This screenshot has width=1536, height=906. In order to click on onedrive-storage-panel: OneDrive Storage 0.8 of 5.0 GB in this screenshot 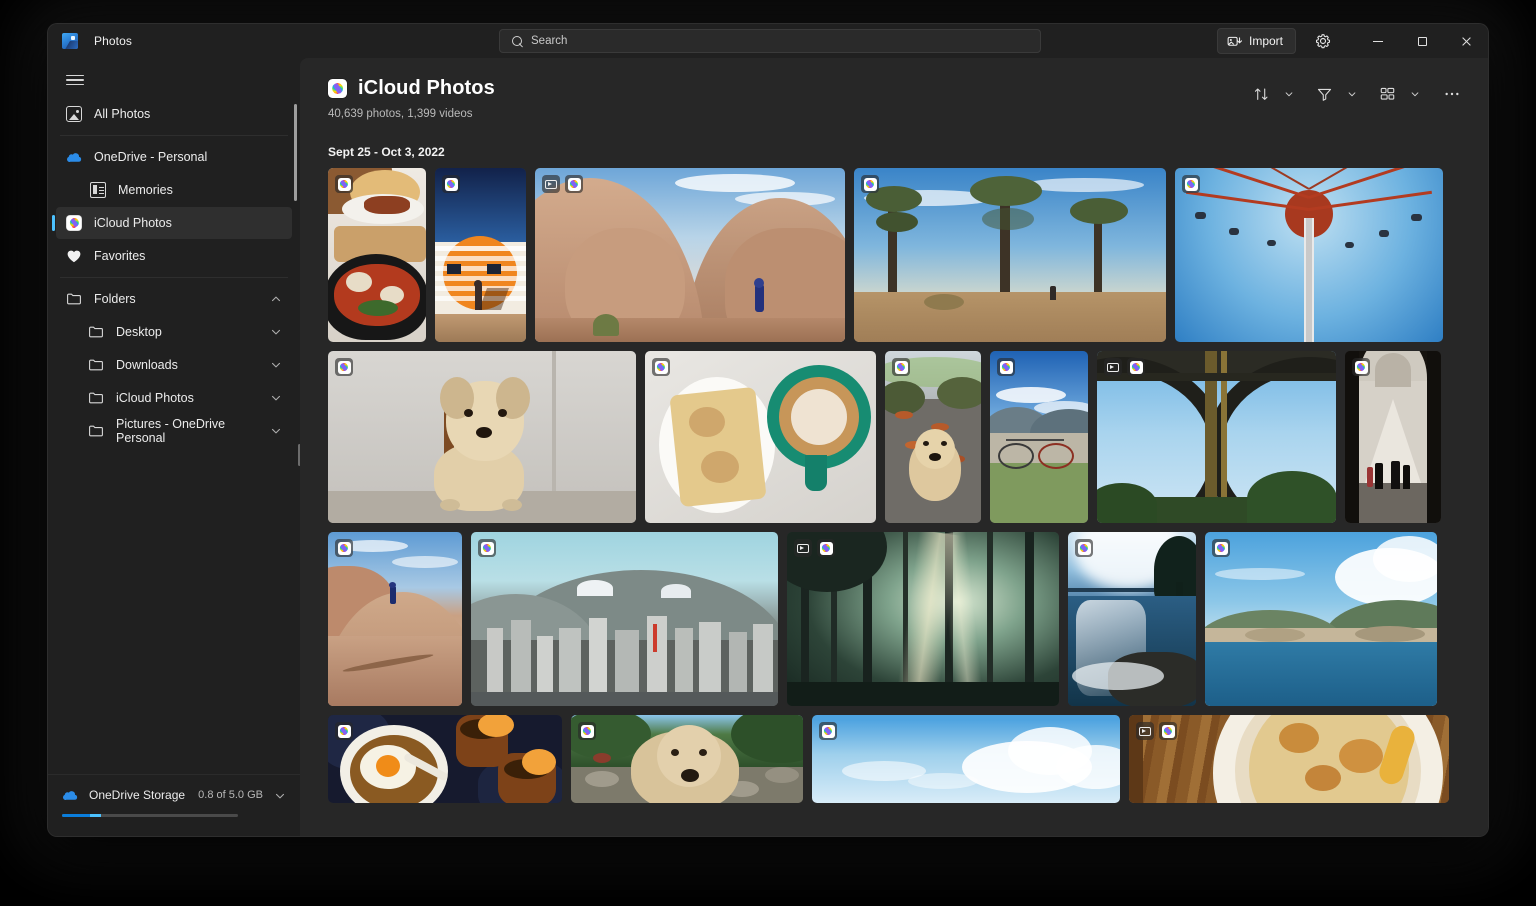, I will do `click(174, 805)`.